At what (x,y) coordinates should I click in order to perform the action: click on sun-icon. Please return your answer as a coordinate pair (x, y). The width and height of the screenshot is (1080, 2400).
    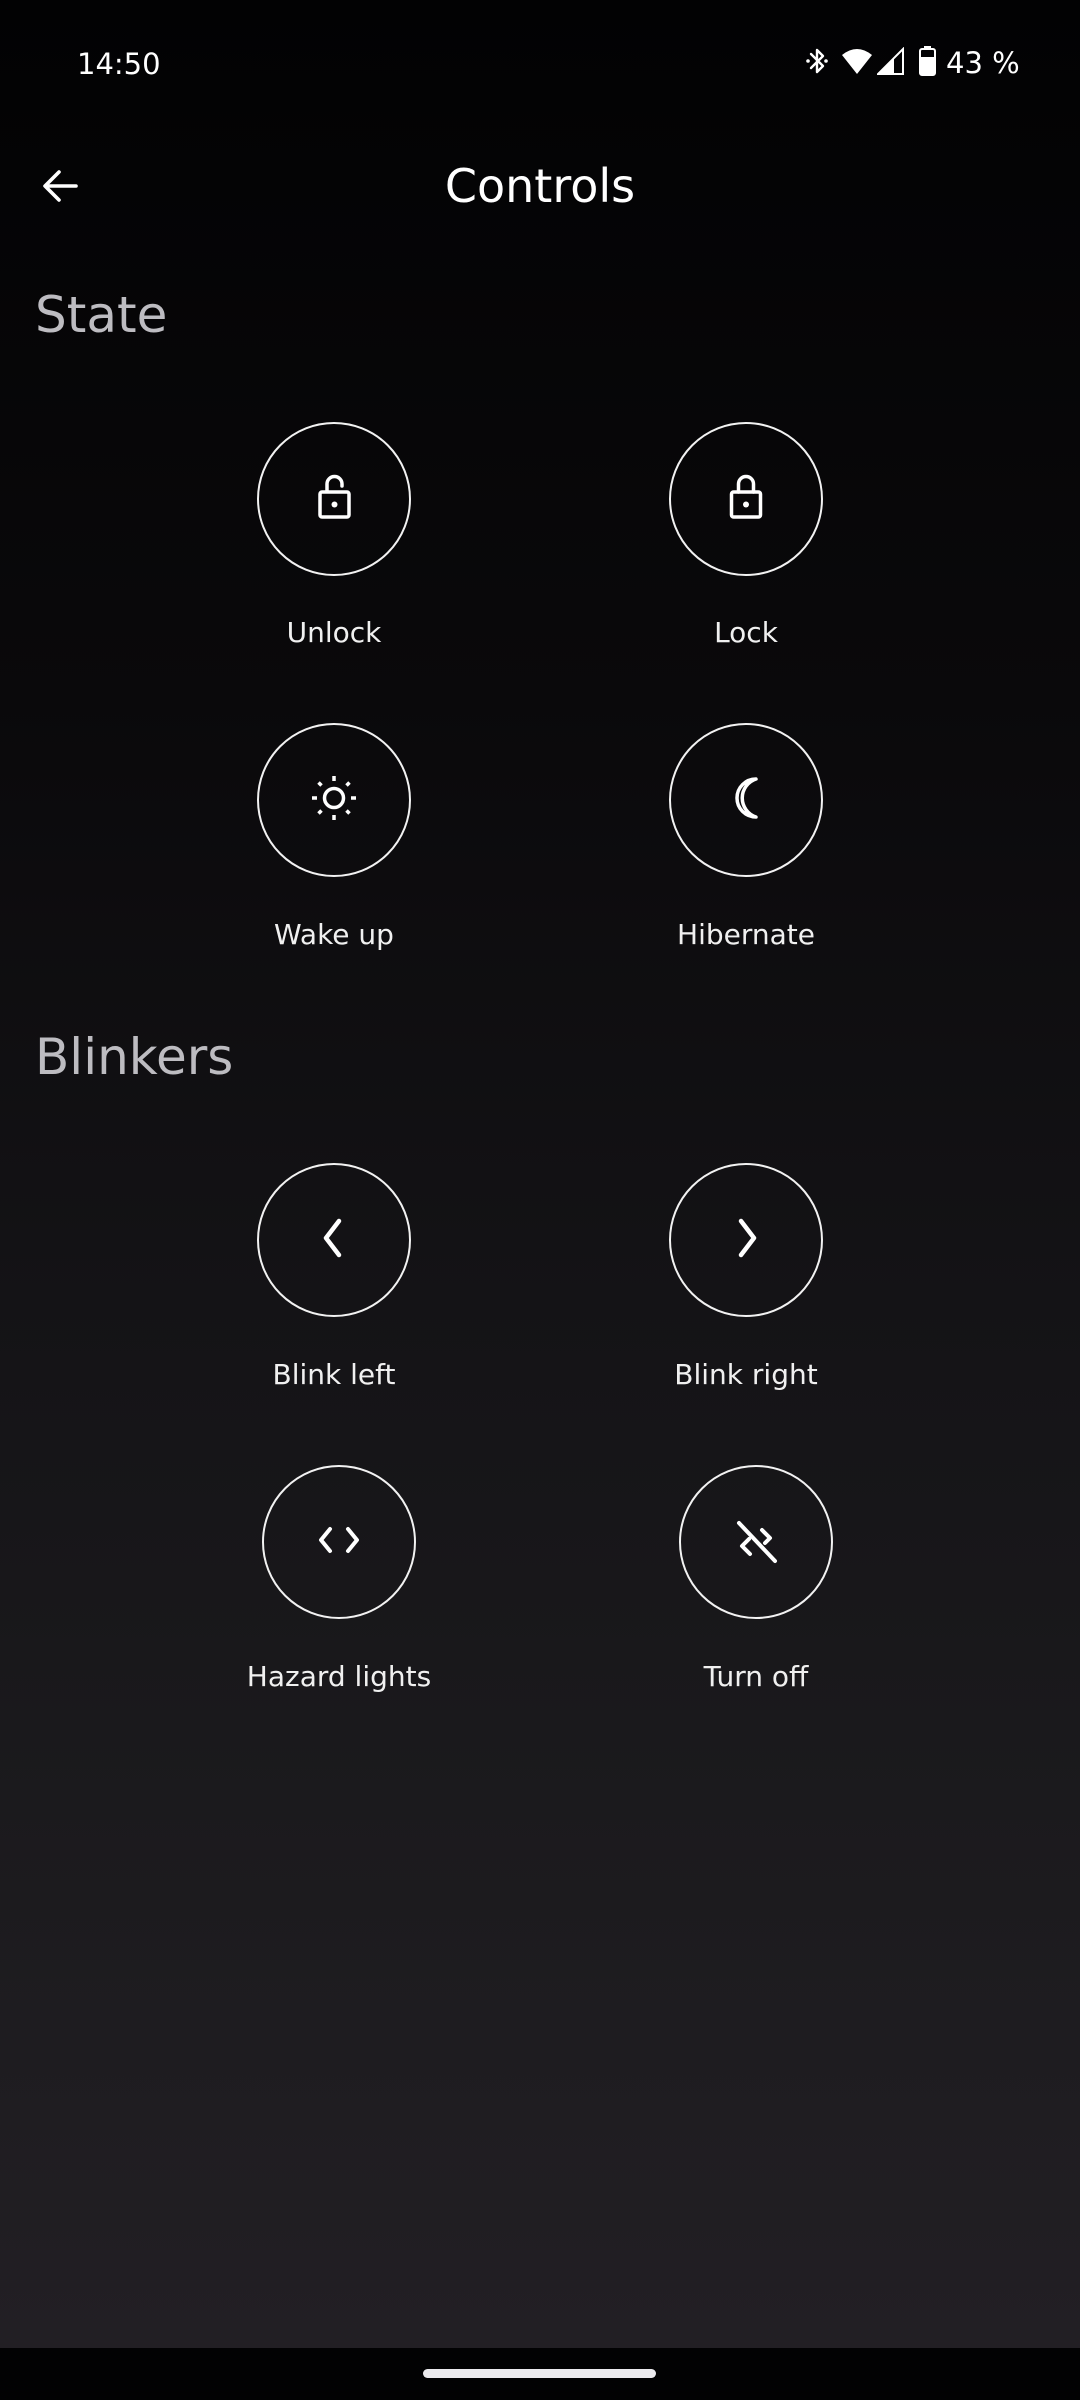
    Looking at the image, I should click on (334, 800).